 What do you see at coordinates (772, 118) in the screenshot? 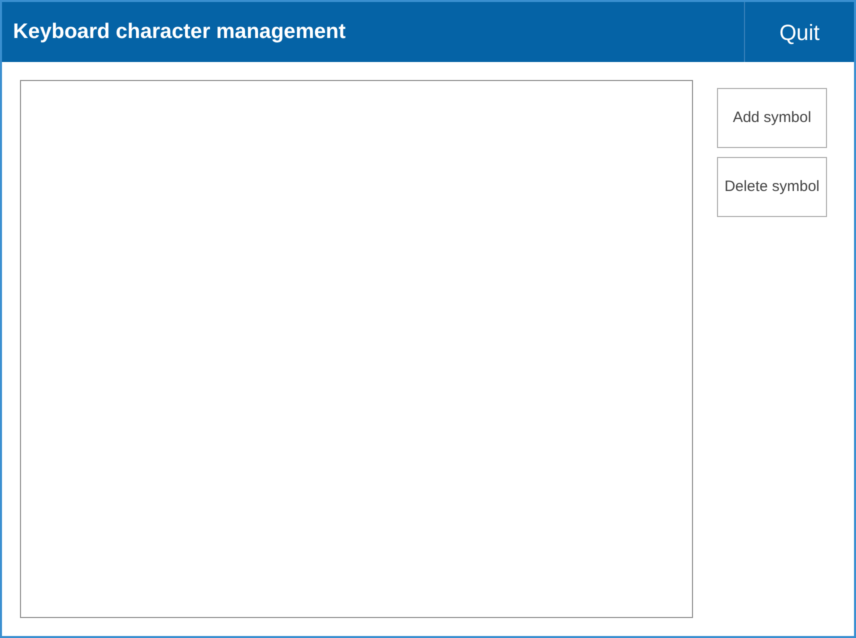
I see `action-button: Add symbol` at bounding box center [772, 118].